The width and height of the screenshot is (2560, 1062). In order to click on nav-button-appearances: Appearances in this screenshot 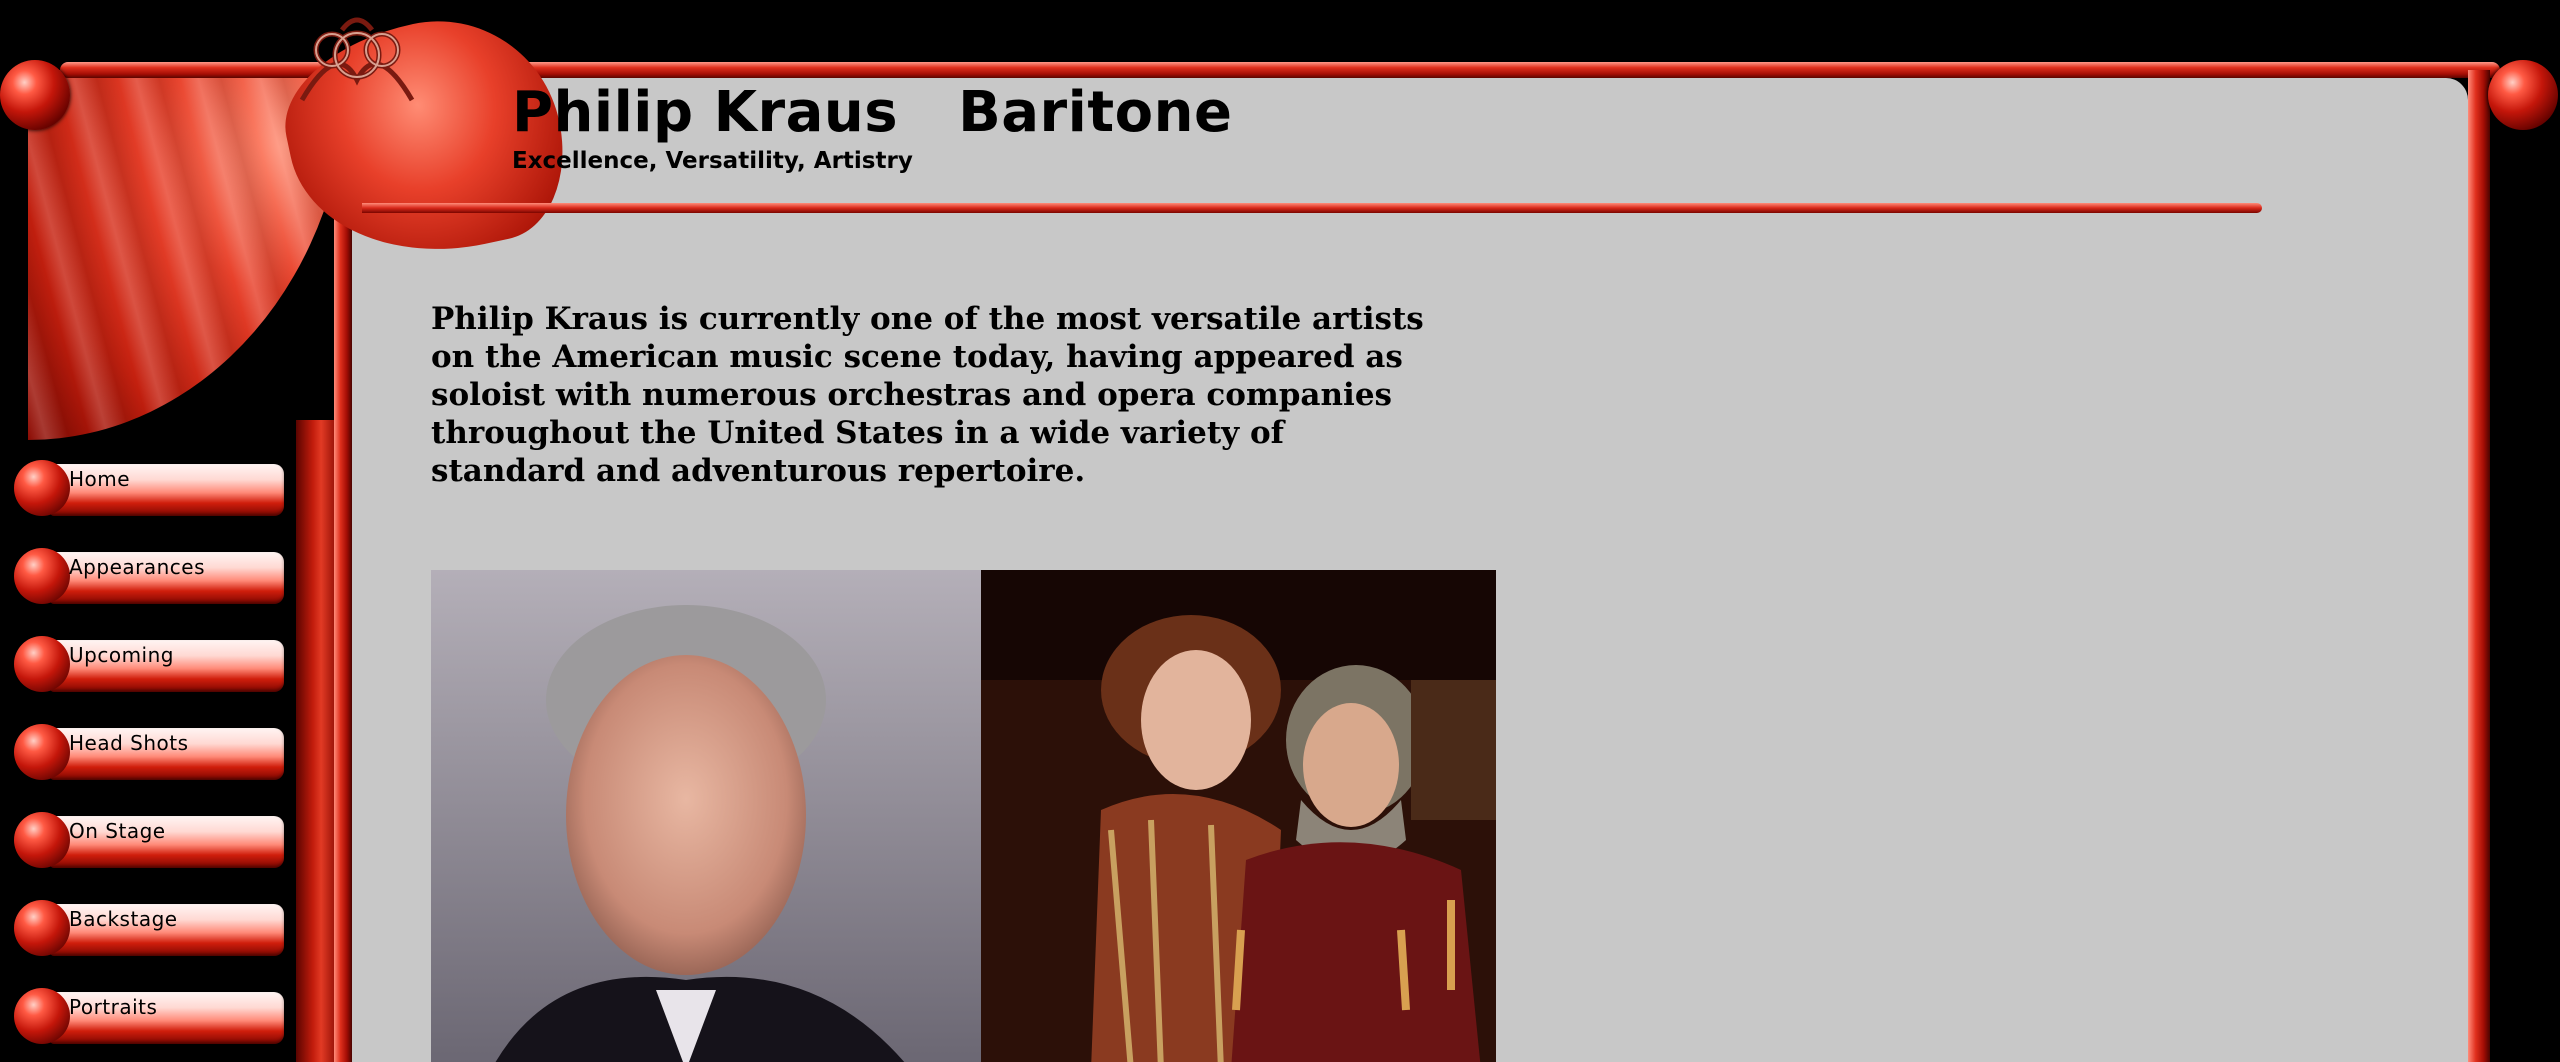, I will do `click(149, 578)`.